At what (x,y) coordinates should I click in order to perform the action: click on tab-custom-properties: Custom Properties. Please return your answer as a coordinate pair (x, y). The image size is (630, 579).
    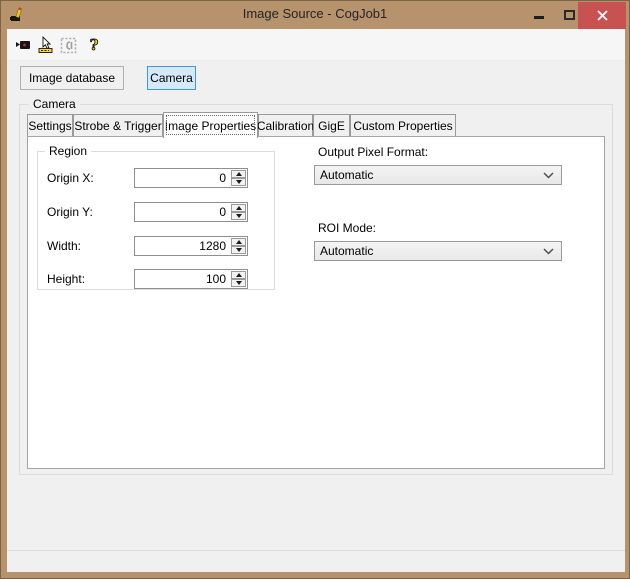
    Looking at the image, I should click on (403, 125).